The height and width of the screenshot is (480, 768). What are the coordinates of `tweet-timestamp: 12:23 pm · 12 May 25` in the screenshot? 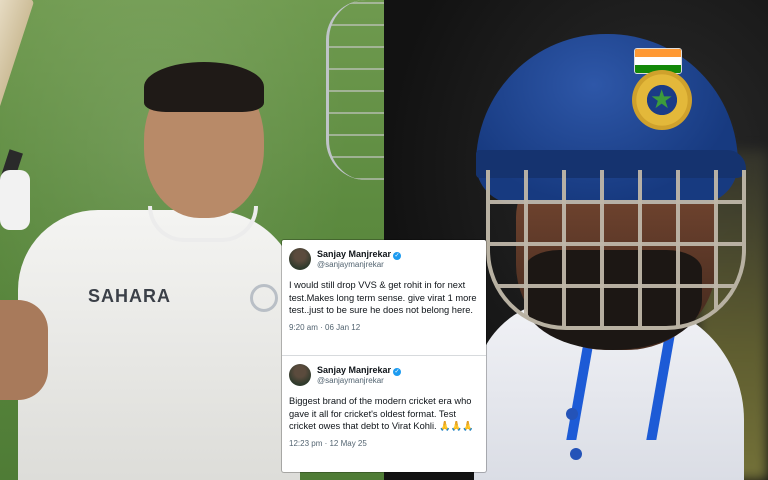 It's located at (328, 443).